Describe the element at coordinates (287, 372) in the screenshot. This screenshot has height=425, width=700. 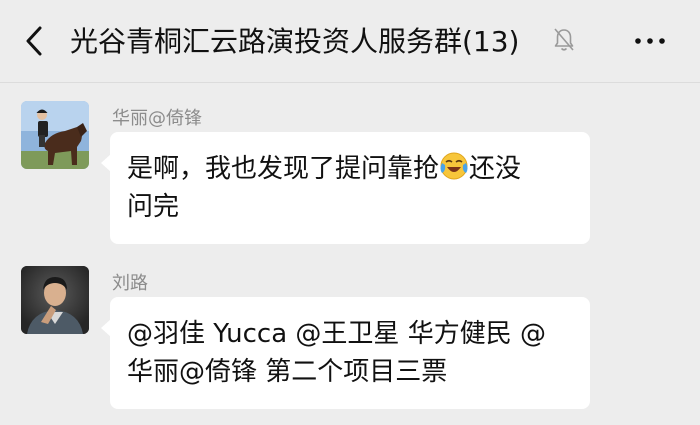
I see `message-line: 华丽@倚锋 第二个项目三票` at that location.